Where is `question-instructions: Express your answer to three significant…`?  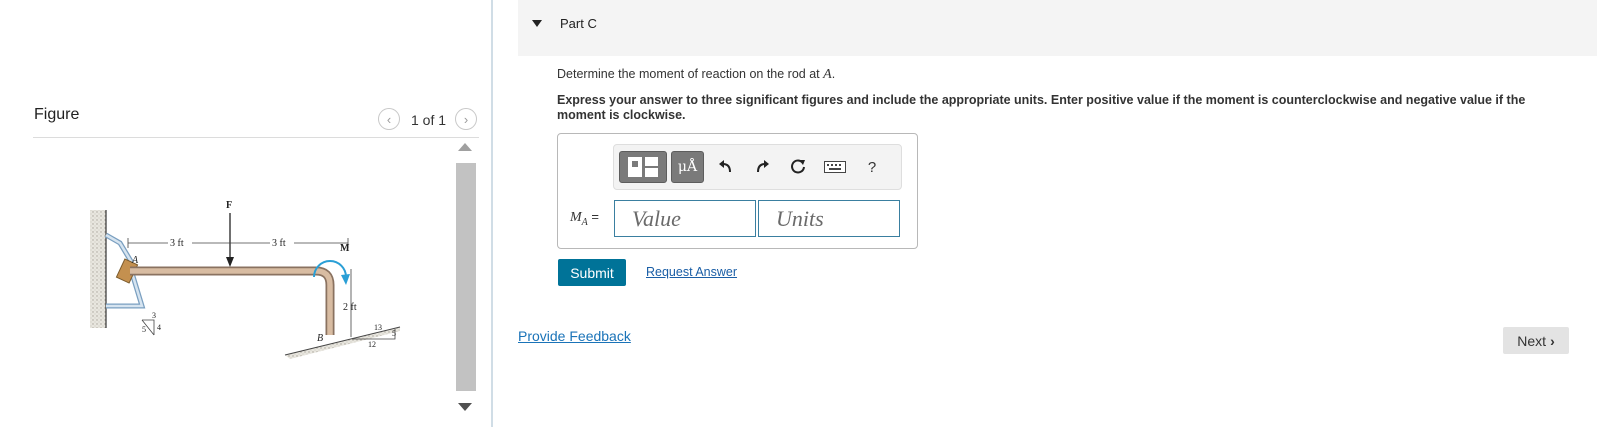
question-instructions: Express your answer to three significant… is located at coordinates (1041, 107).